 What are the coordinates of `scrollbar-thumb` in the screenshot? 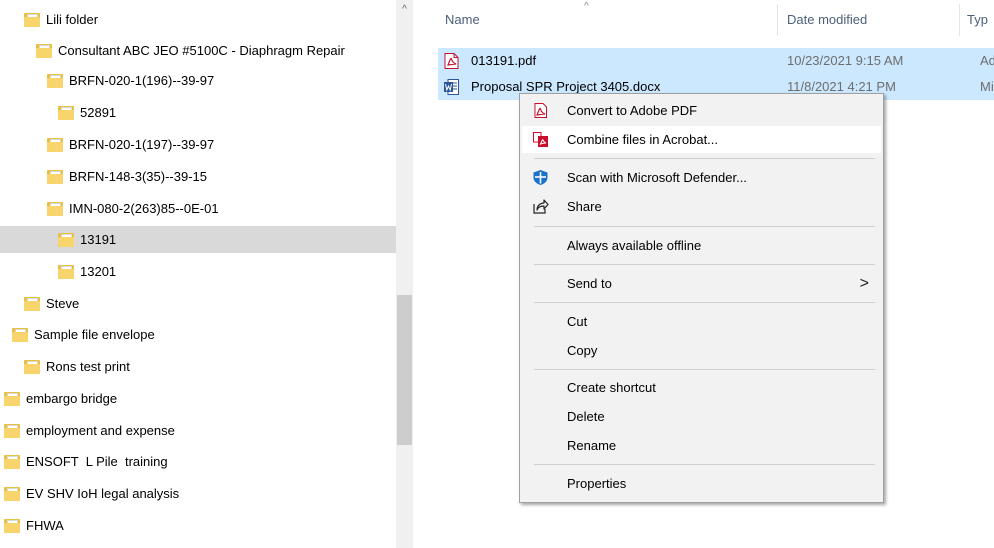 It's located at (404, 370).